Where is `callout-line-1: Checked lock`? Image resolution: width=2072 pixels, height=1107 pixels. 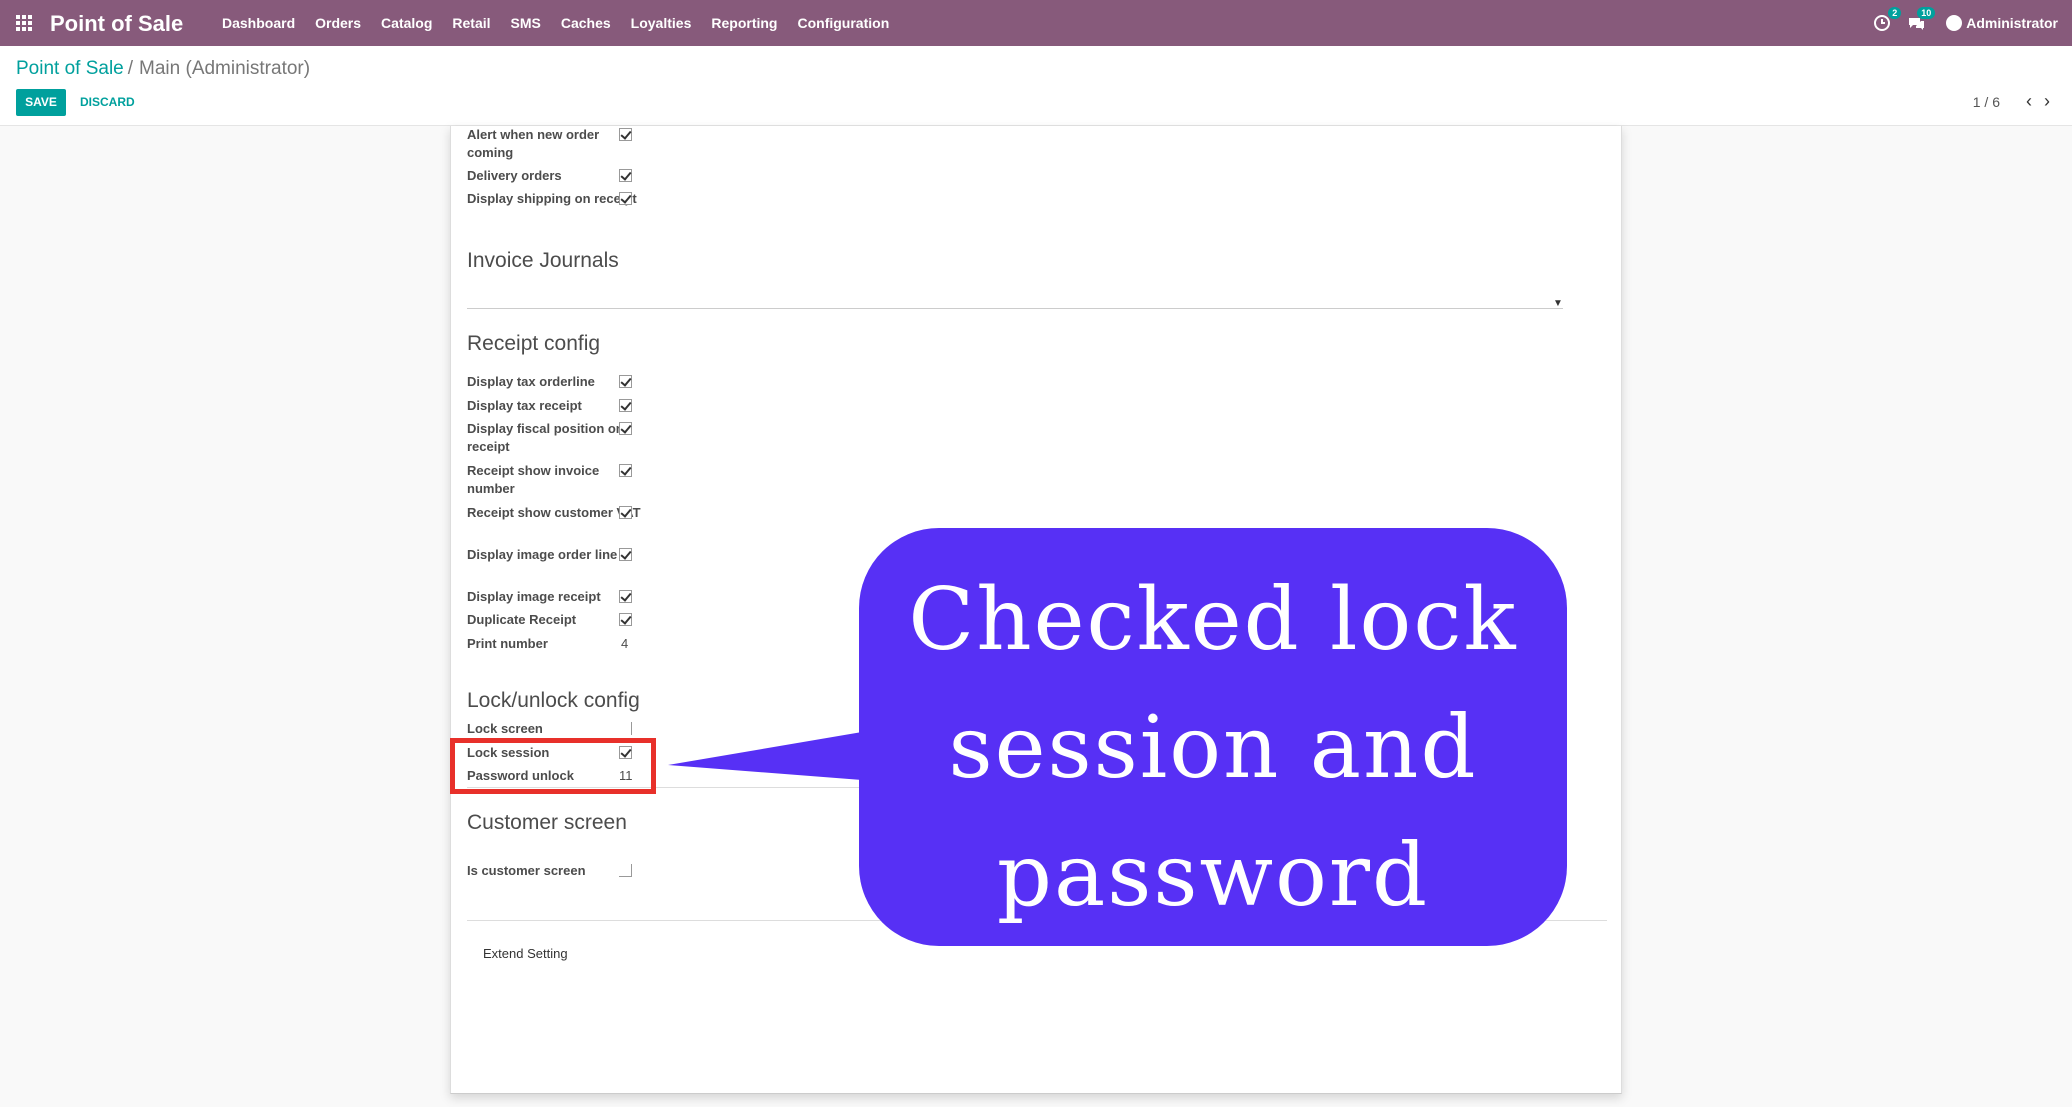 callout-line-1: Checked lock is located at coordinates (1213, 620).